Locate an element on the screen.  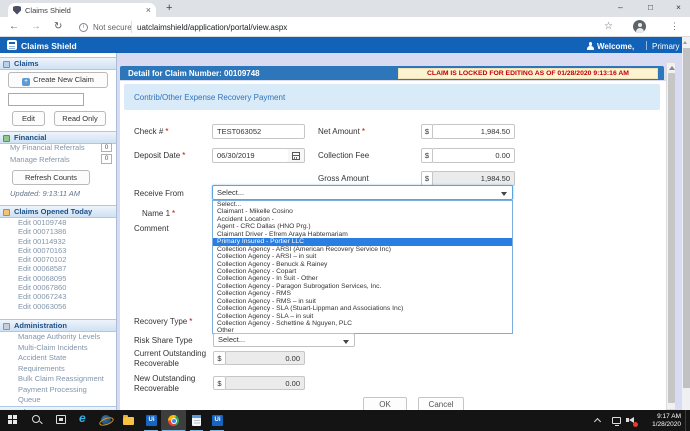
chrome-icon is located at coordinates (173, 420).